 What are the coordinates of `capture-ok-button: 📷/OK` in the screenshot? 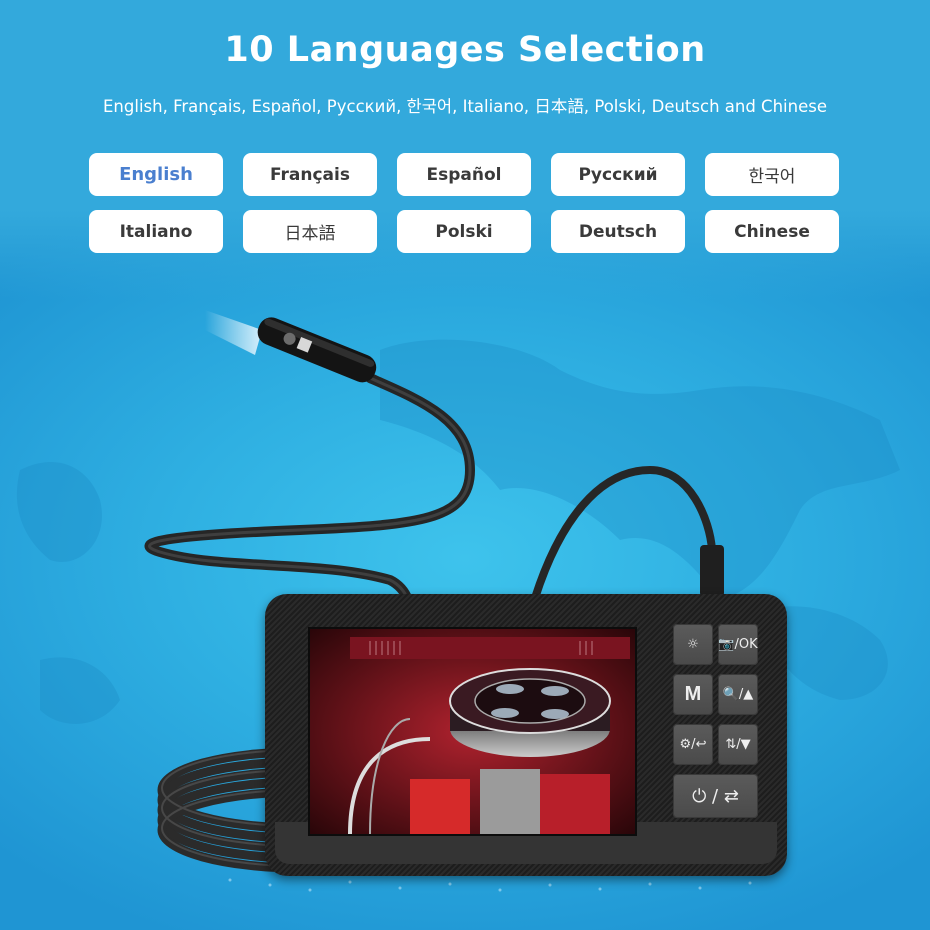 It's located at (738, 644).